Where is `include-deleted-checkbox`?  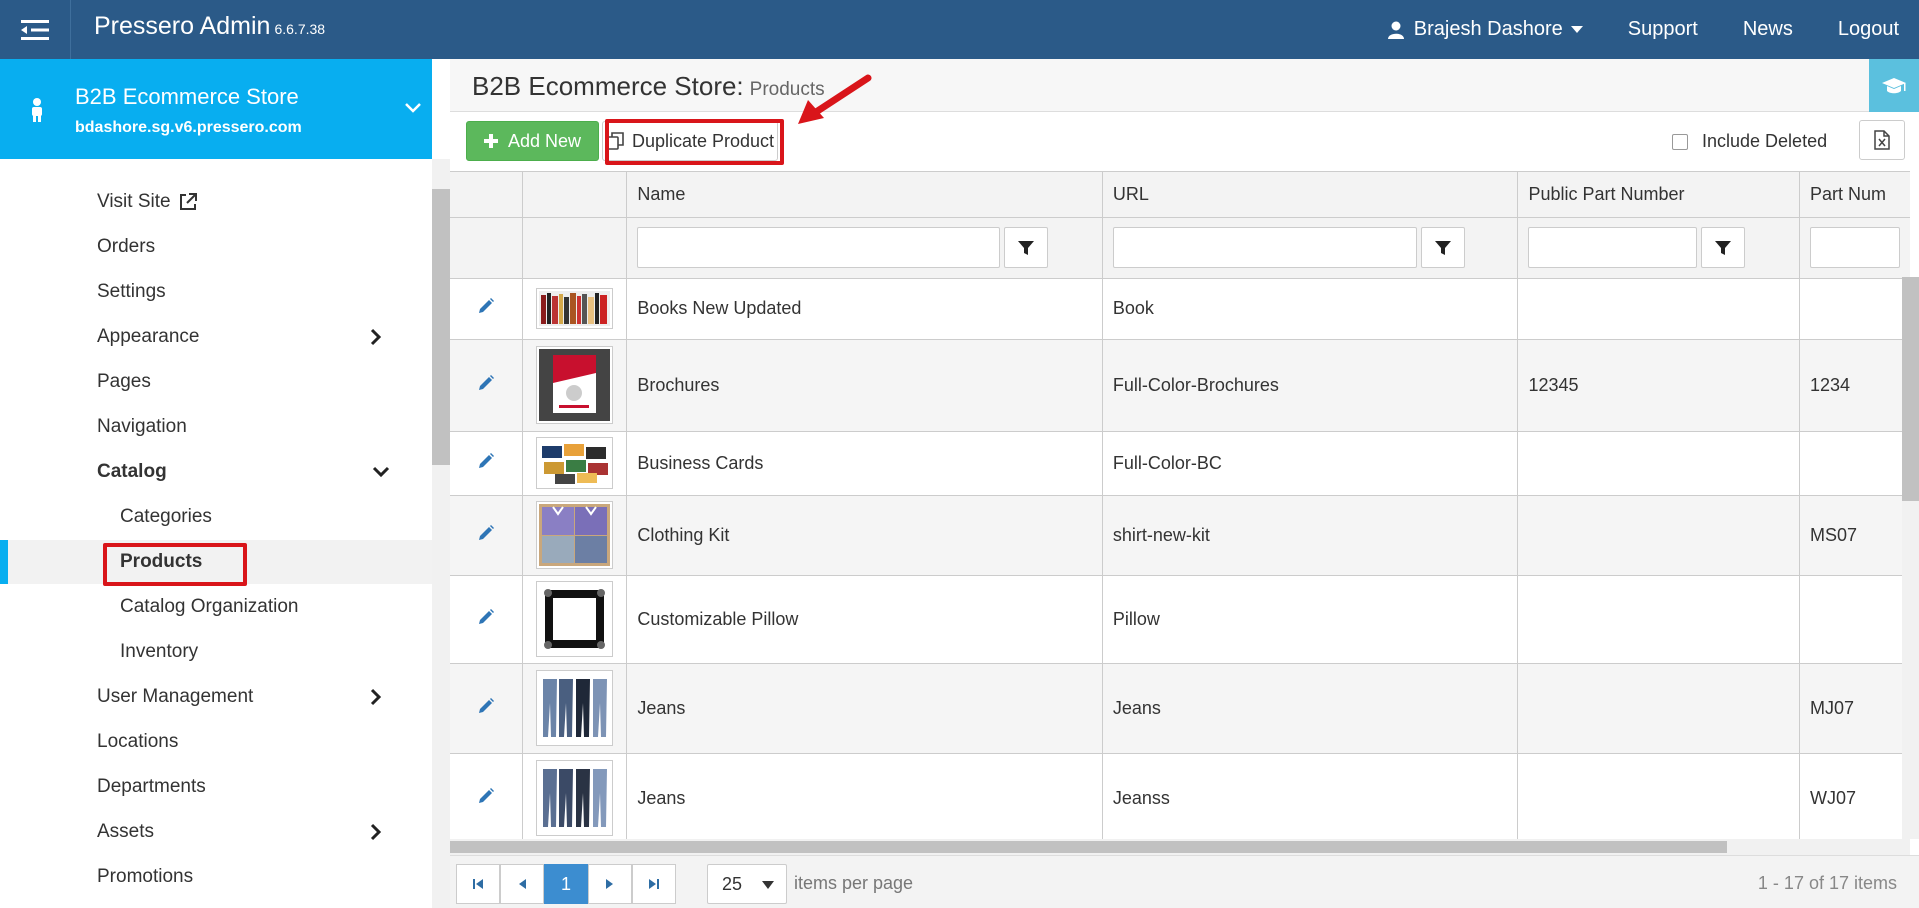 include-deleted-checkbox is located at coordinates (1680, 141).